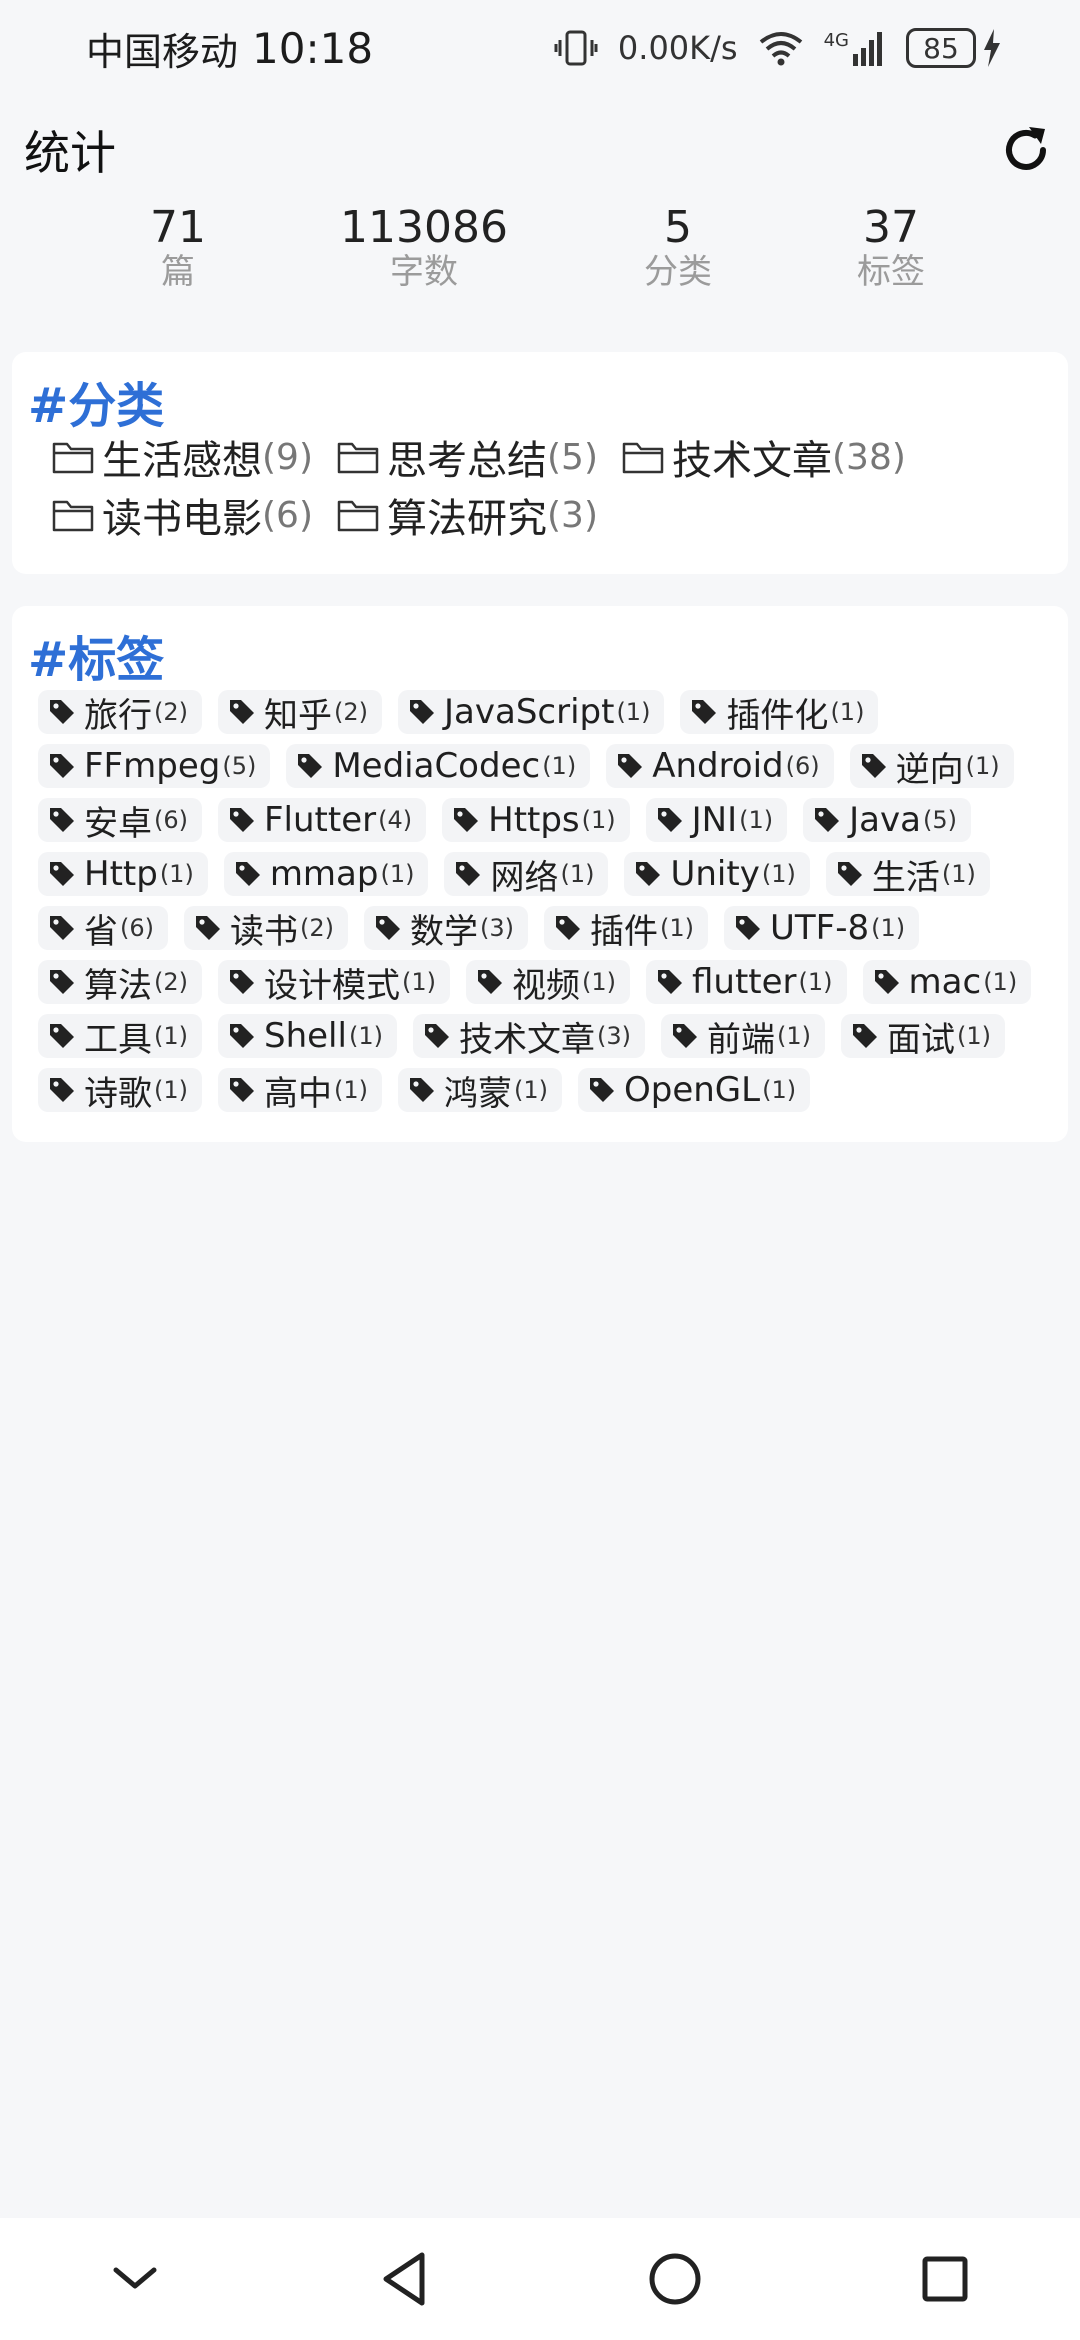  I want to click on tag-chip: 读书 (2), so click(266, 929).